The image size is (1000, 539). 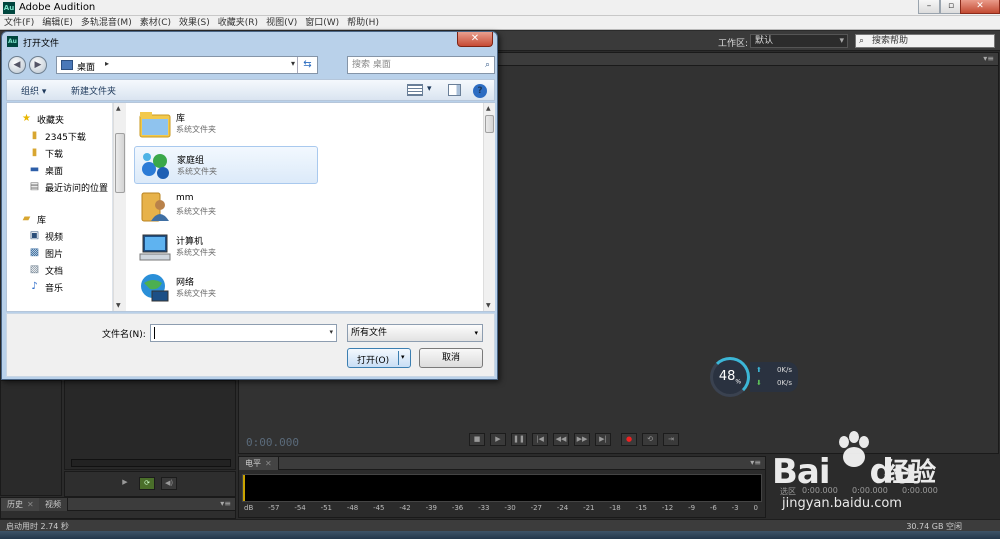 I want to click on history-panel: 历史 ✕ 视频 ▾≡, so click(x=118, y=508).